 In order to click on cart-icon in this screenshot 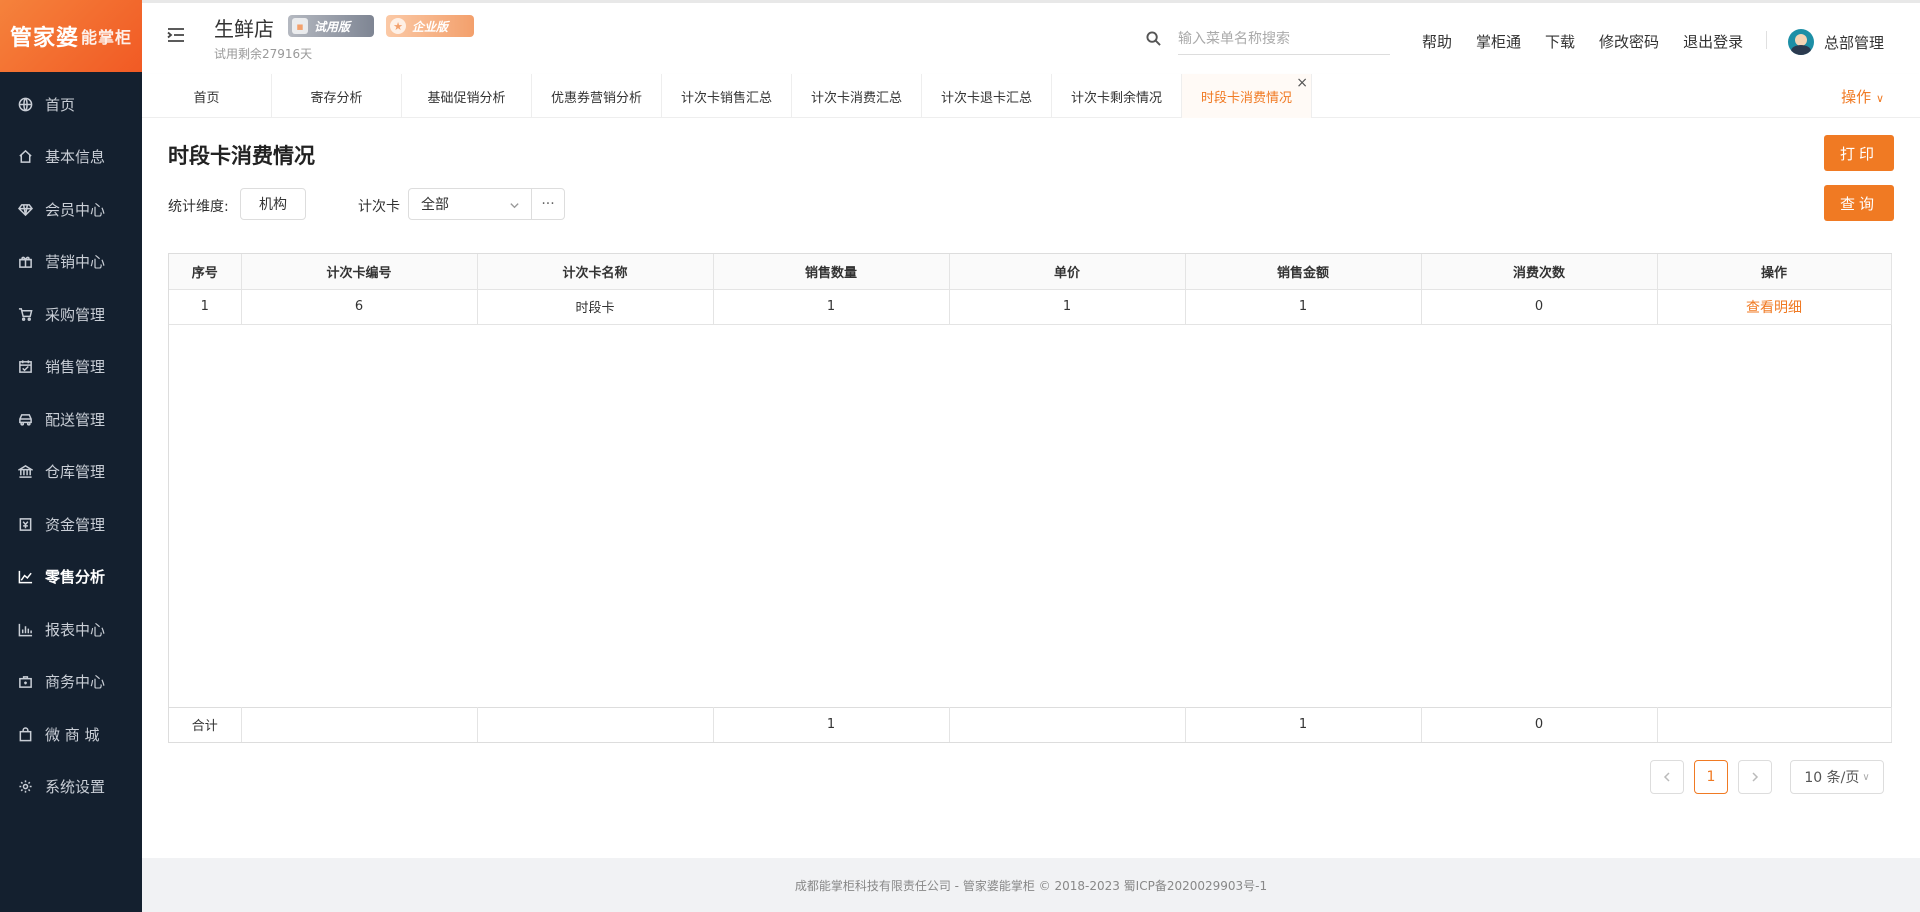, I will do `click(25, 314)`.